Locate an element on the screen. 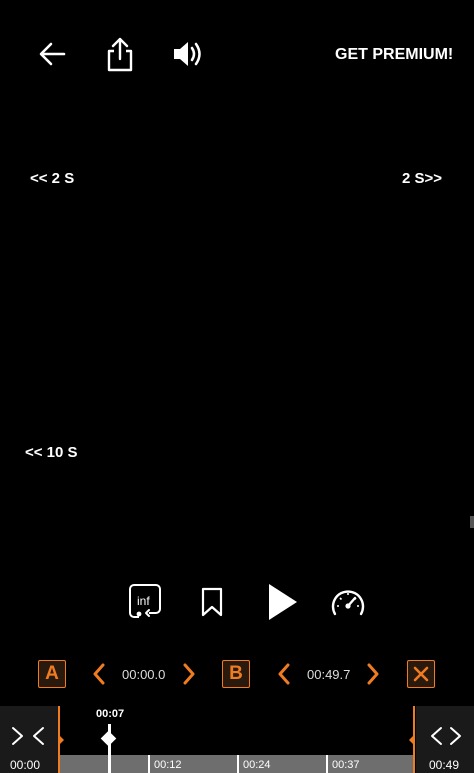 The image size is (474, 773). get-premium-button: GET PREMIUM! is located at coordinates (394, 55).